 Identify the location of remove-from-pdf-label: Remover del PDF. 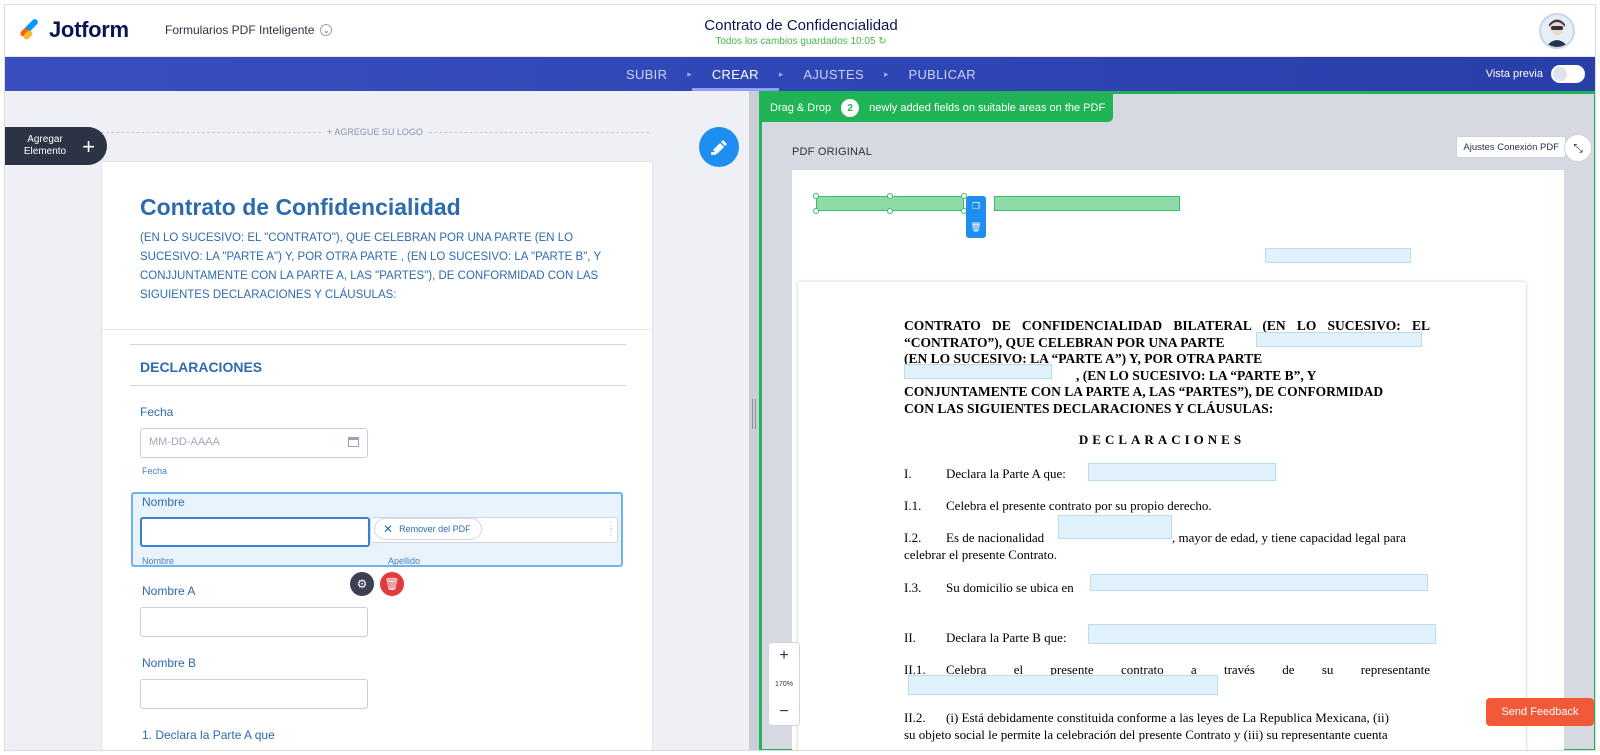
(435, 529).